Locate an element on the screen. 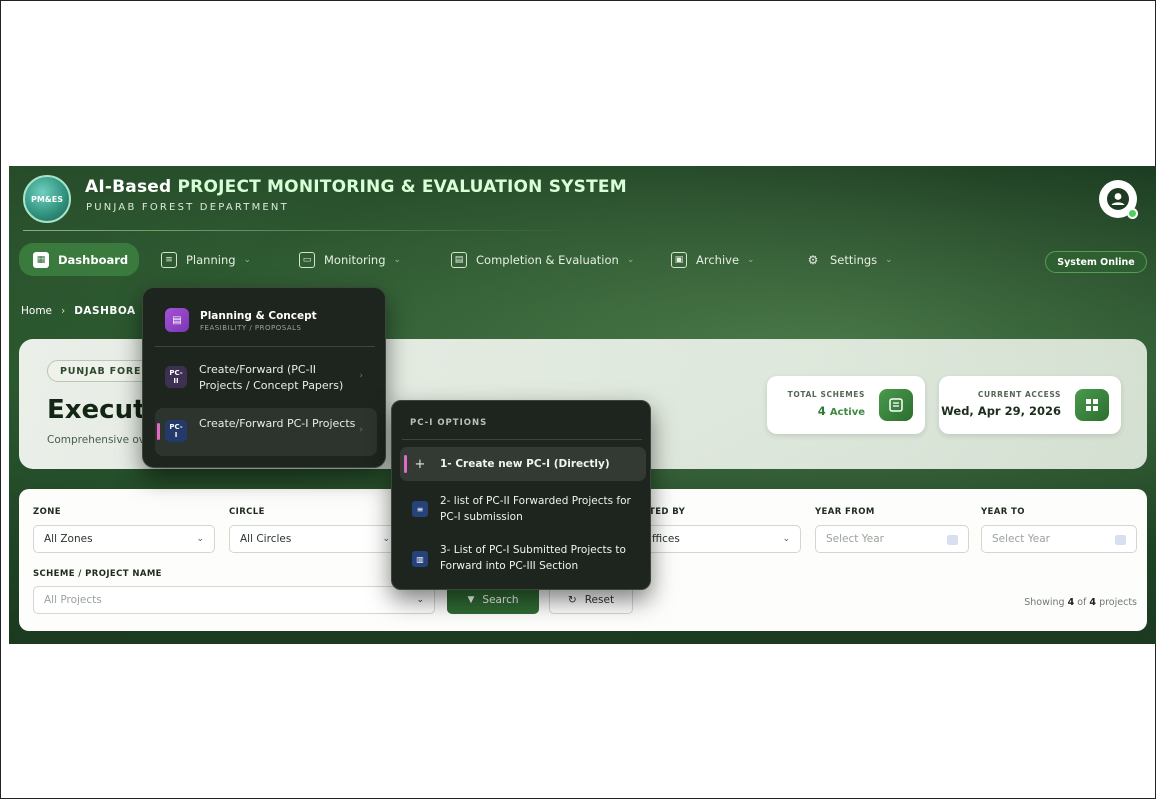 This screenshot has width=1156, height=799. nav-monitoring: ▭ Monitoring ⌄ is located at coordinates (350, 260).